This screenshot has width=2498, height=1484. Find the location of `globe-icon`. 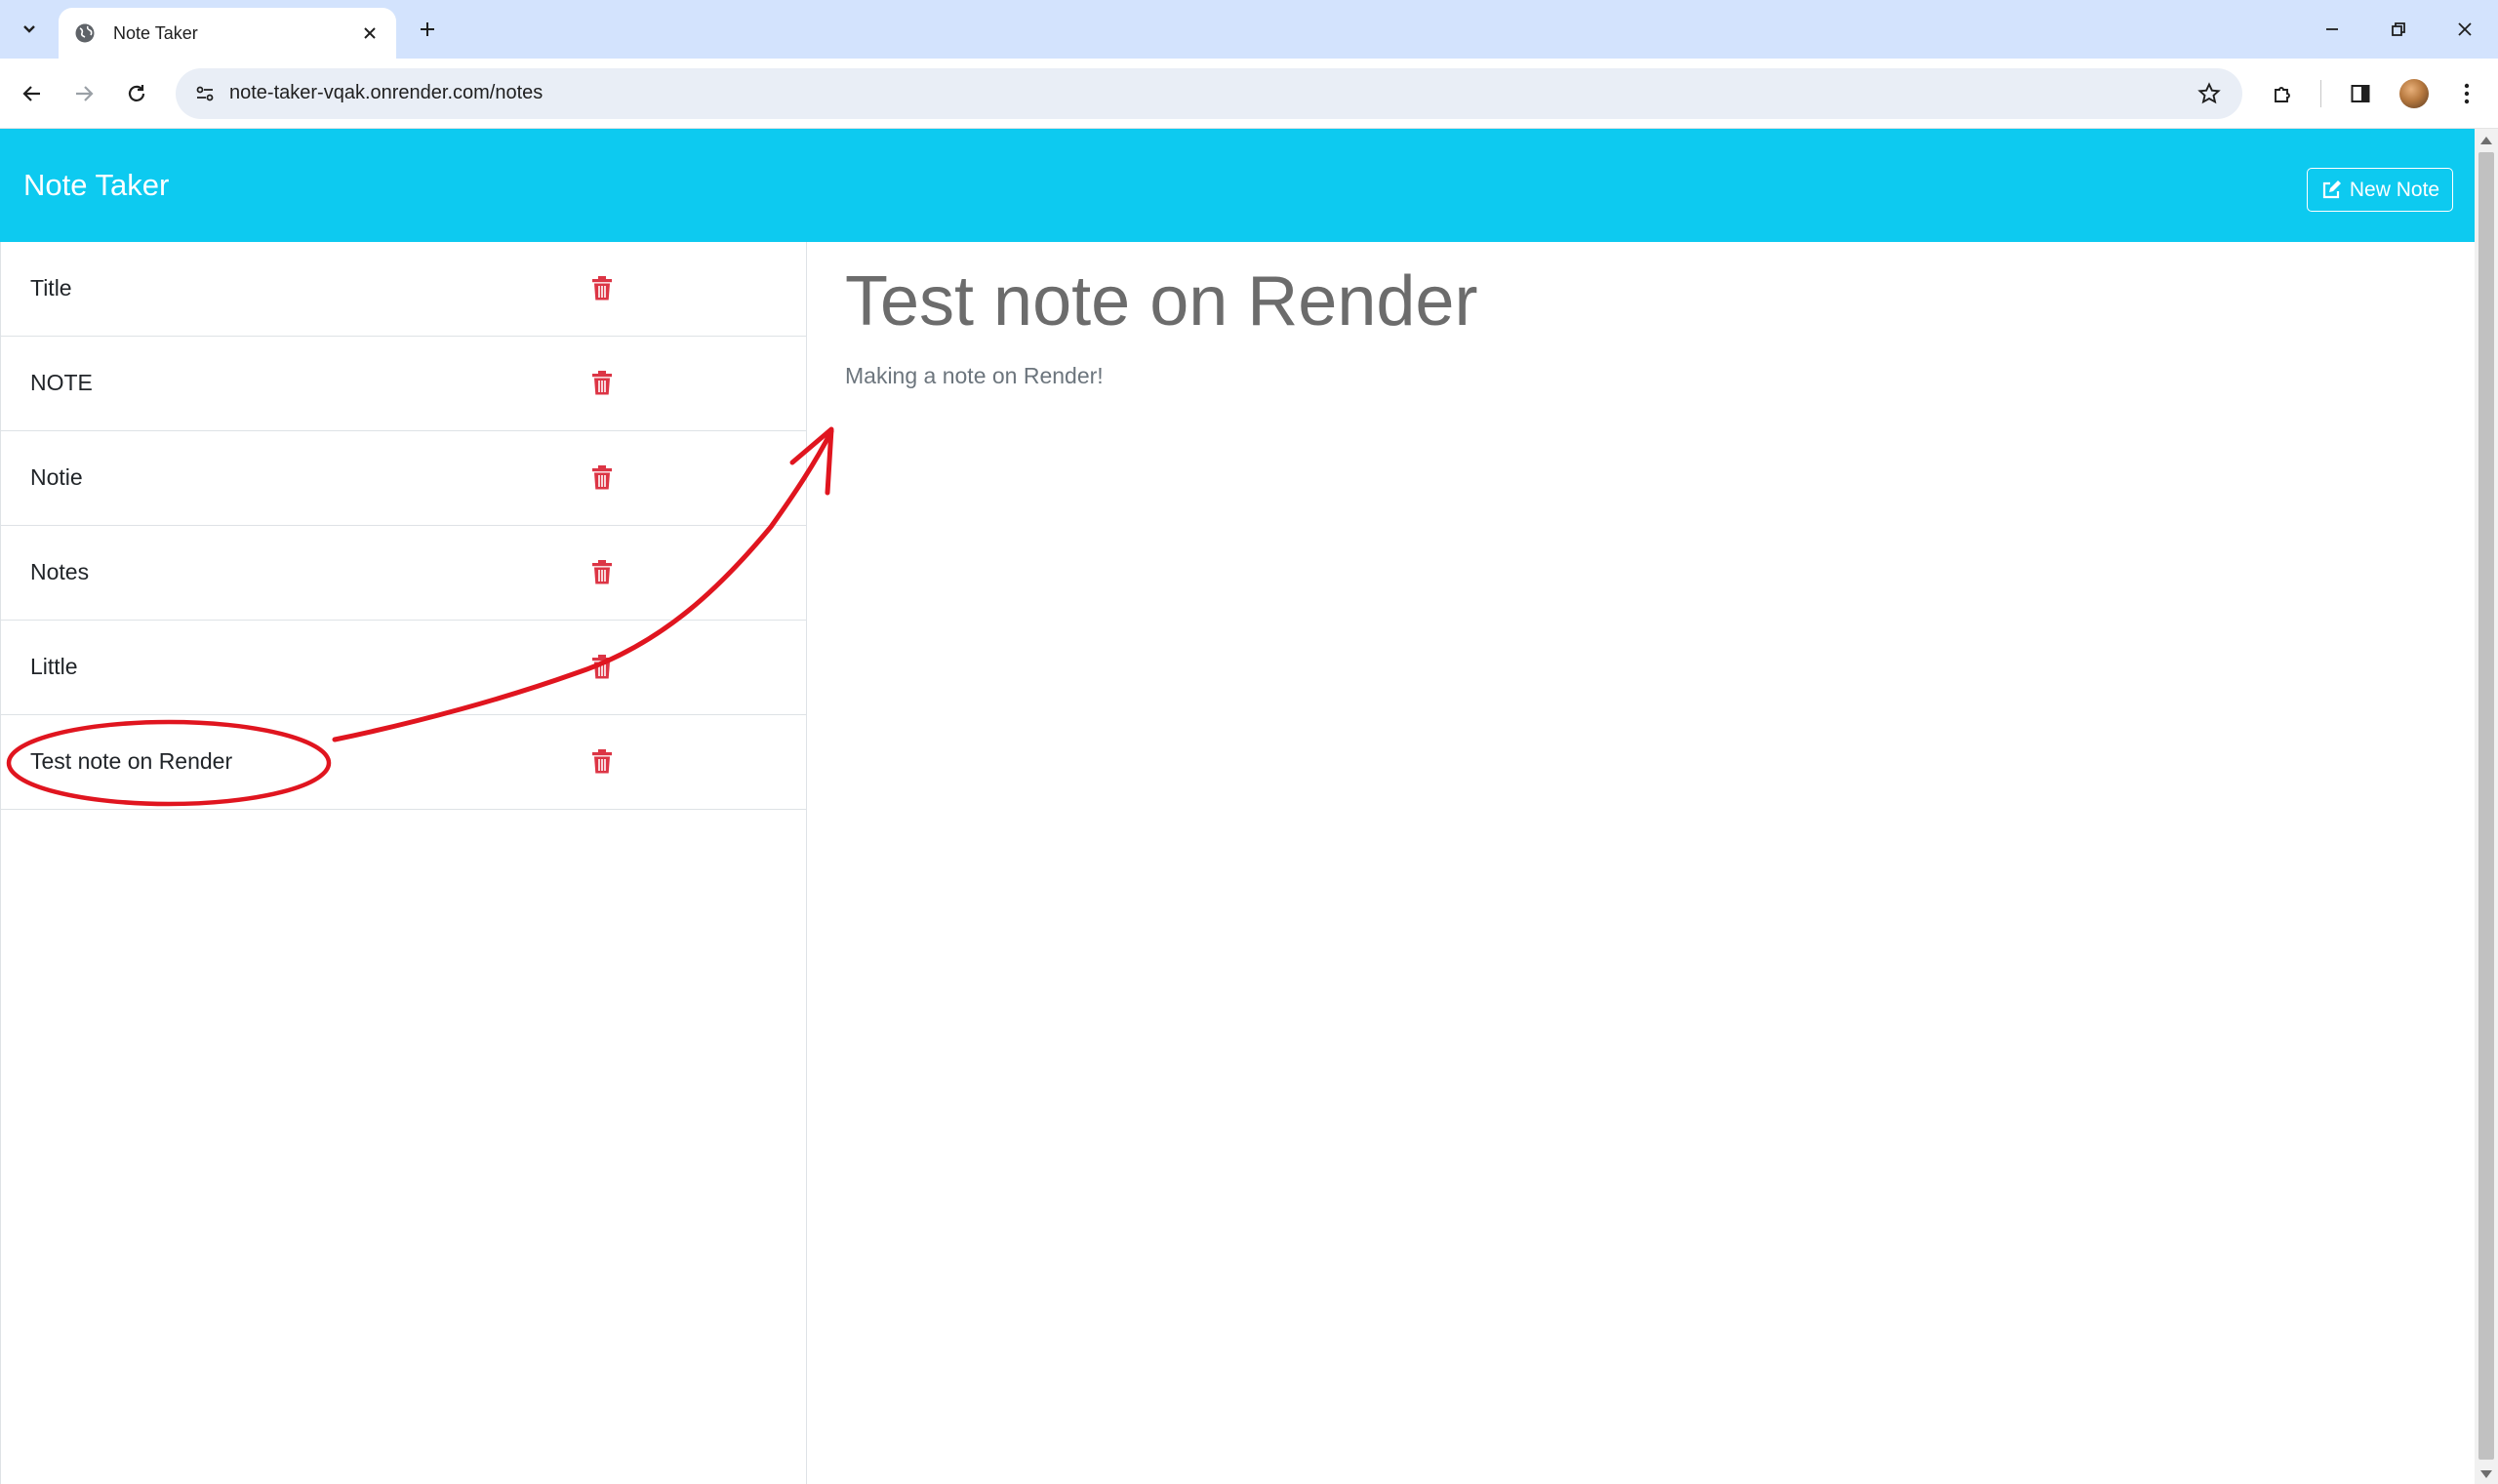

globe-icon is located at coordinates (85, 33).